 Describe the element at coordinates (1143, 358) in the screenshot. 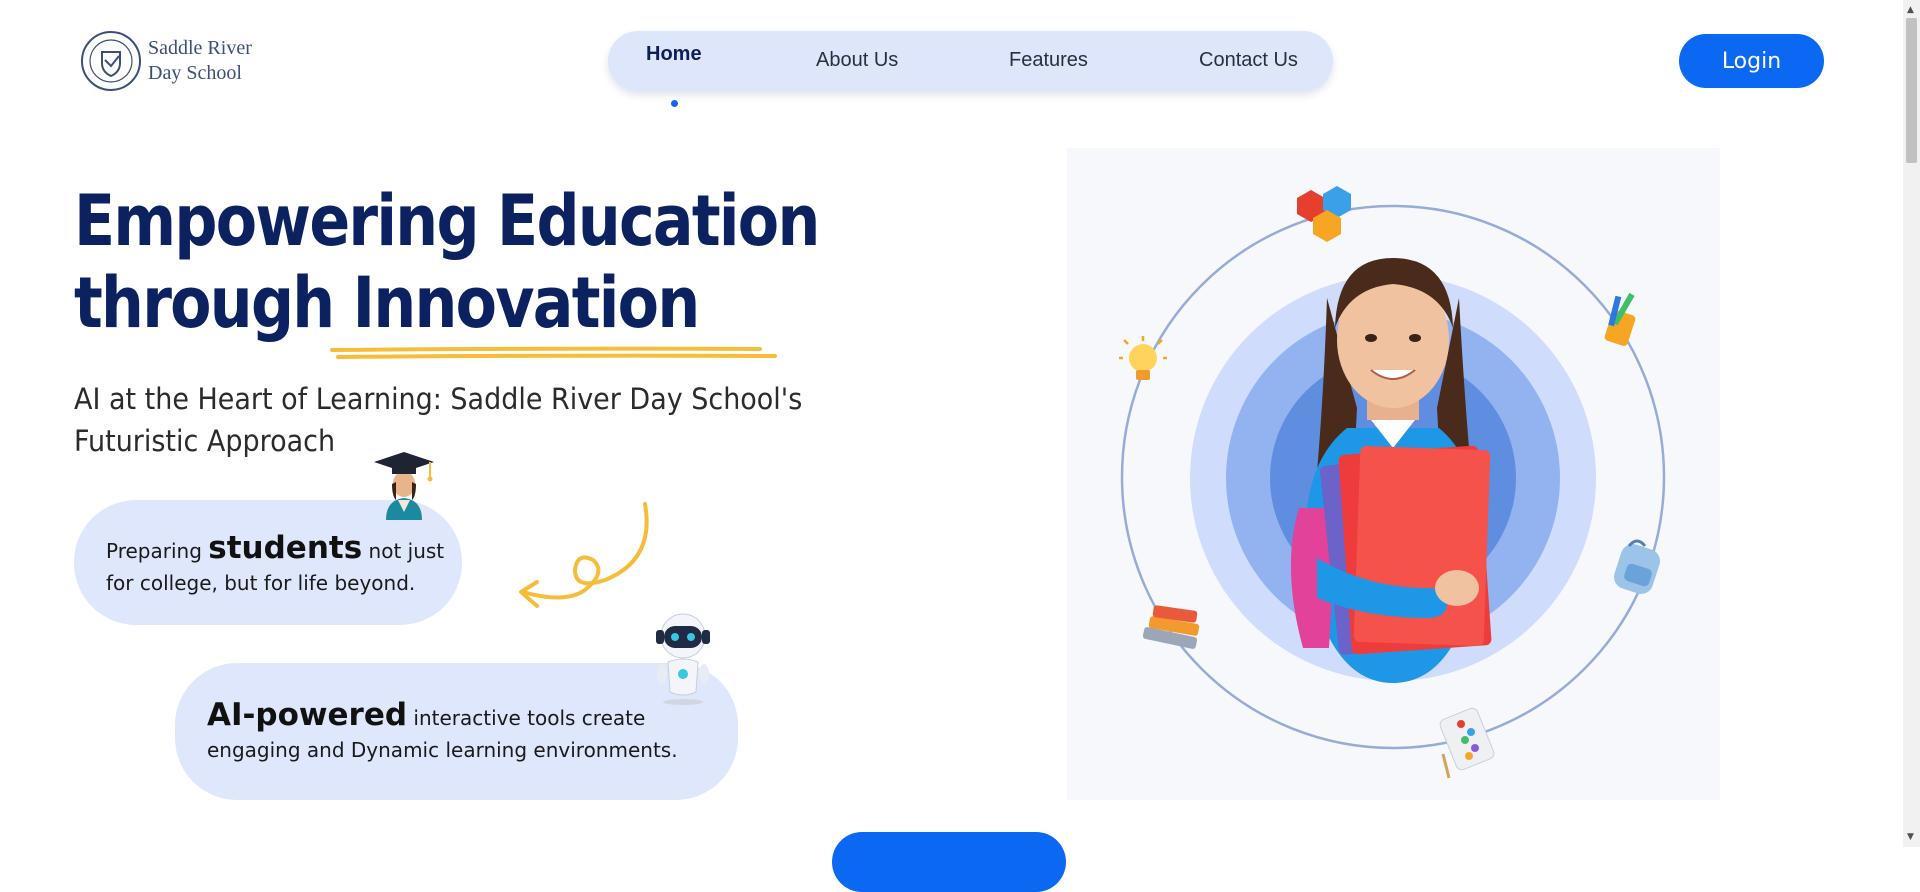

I see `lightbulb-icon` at that location.